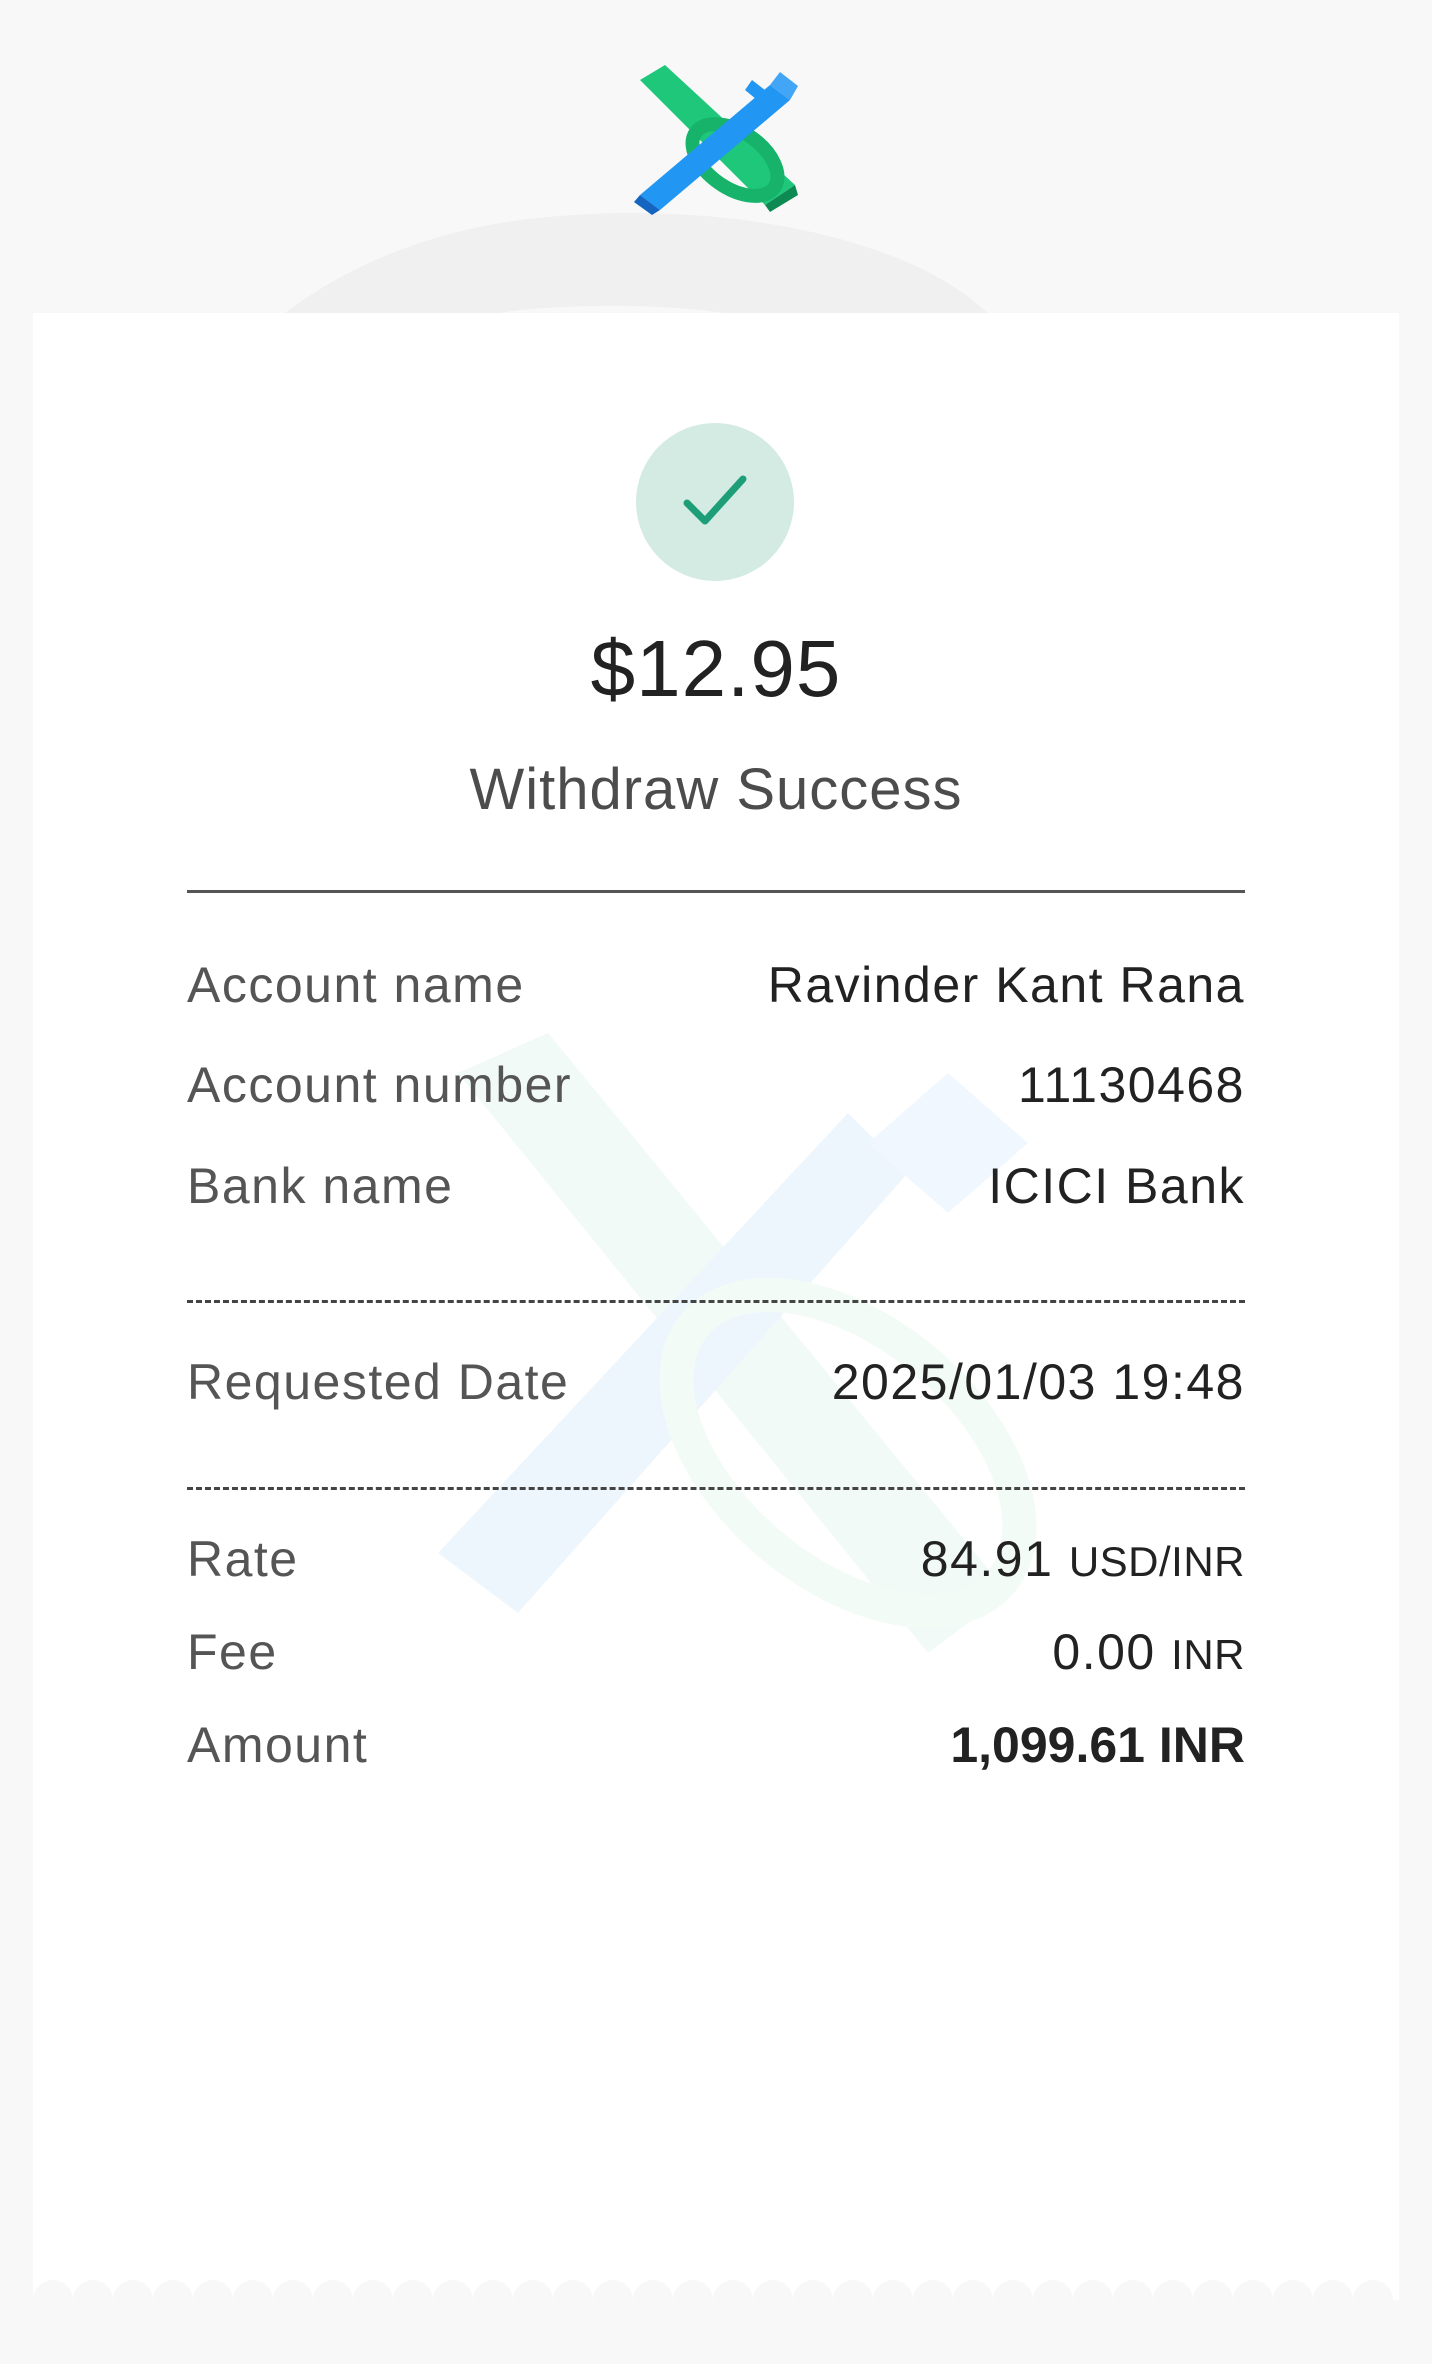  I want to click on fee-number: 0.00, so click(1104, 1652).